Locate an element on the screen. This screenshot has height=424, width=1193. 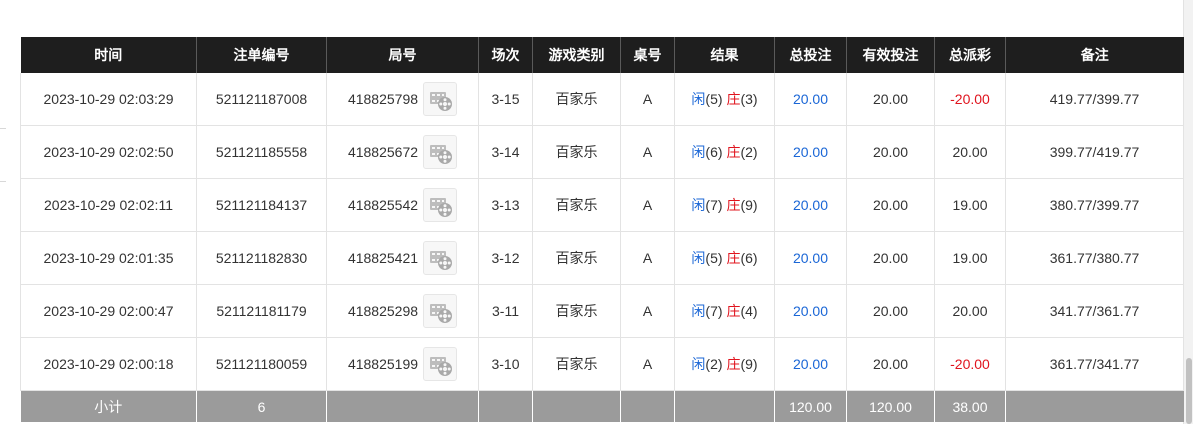
cell-remark: 419.77/399.77 is located at coordinates (1094, 99).